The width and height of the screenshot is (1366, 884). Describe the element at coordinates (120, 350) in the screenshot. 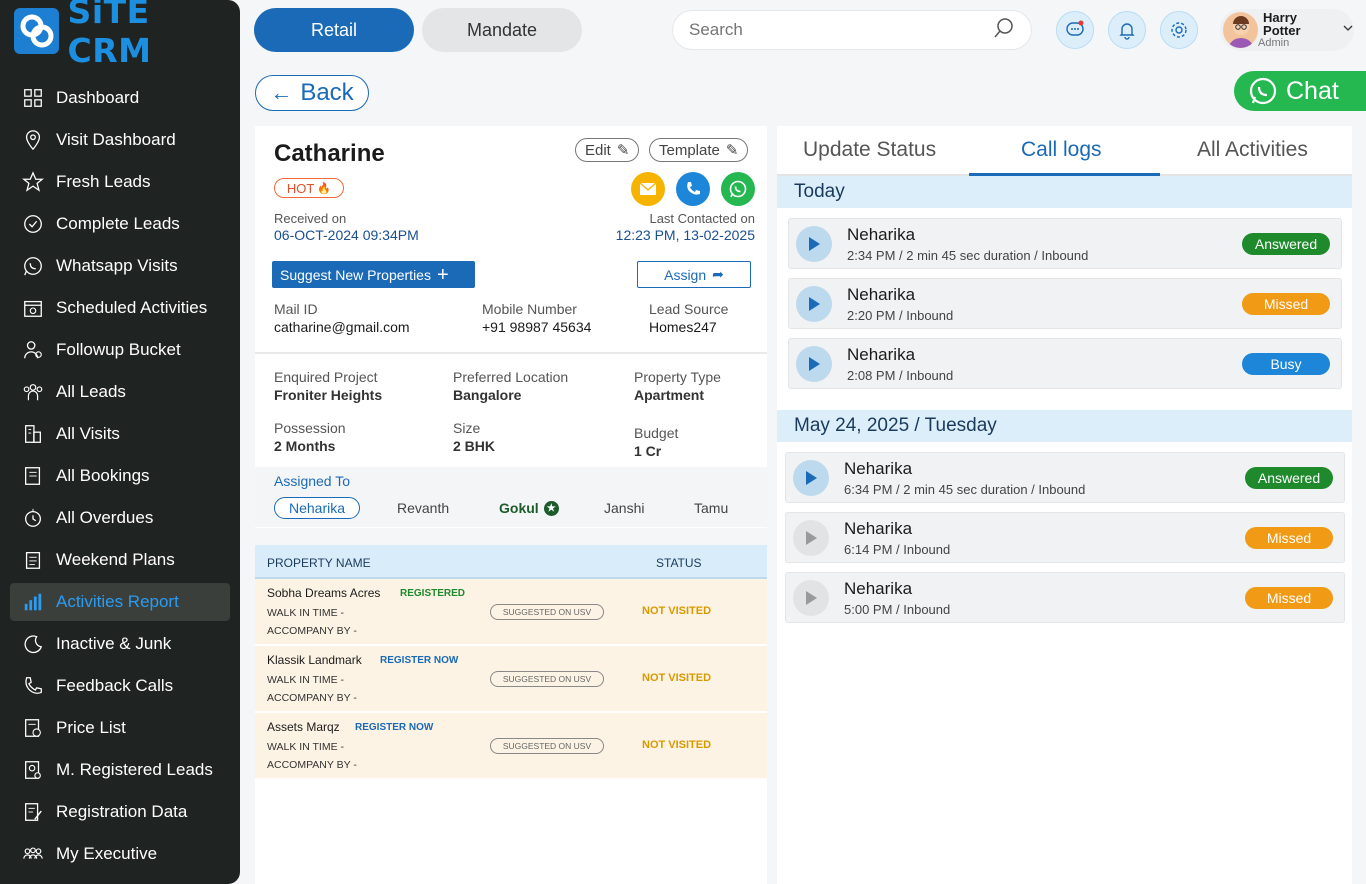

I see `sidebar-item-followup-bucket: Followup Bucket` at that location.